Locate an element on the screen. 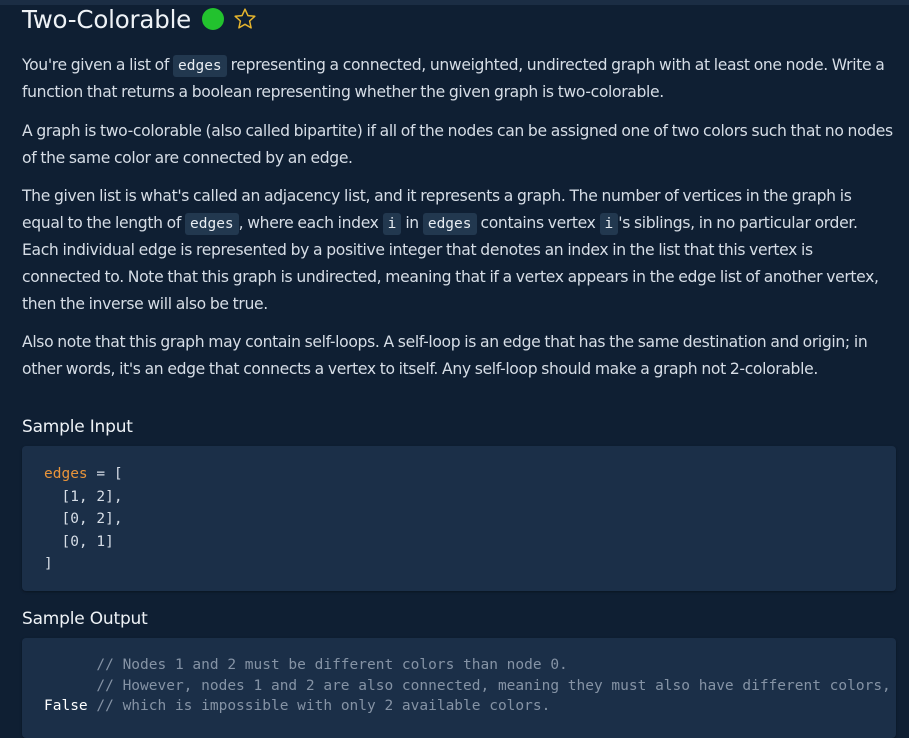 This screenshot has width=909, height=738. code-line: [0, 1] is located at coordinates (79, 542).